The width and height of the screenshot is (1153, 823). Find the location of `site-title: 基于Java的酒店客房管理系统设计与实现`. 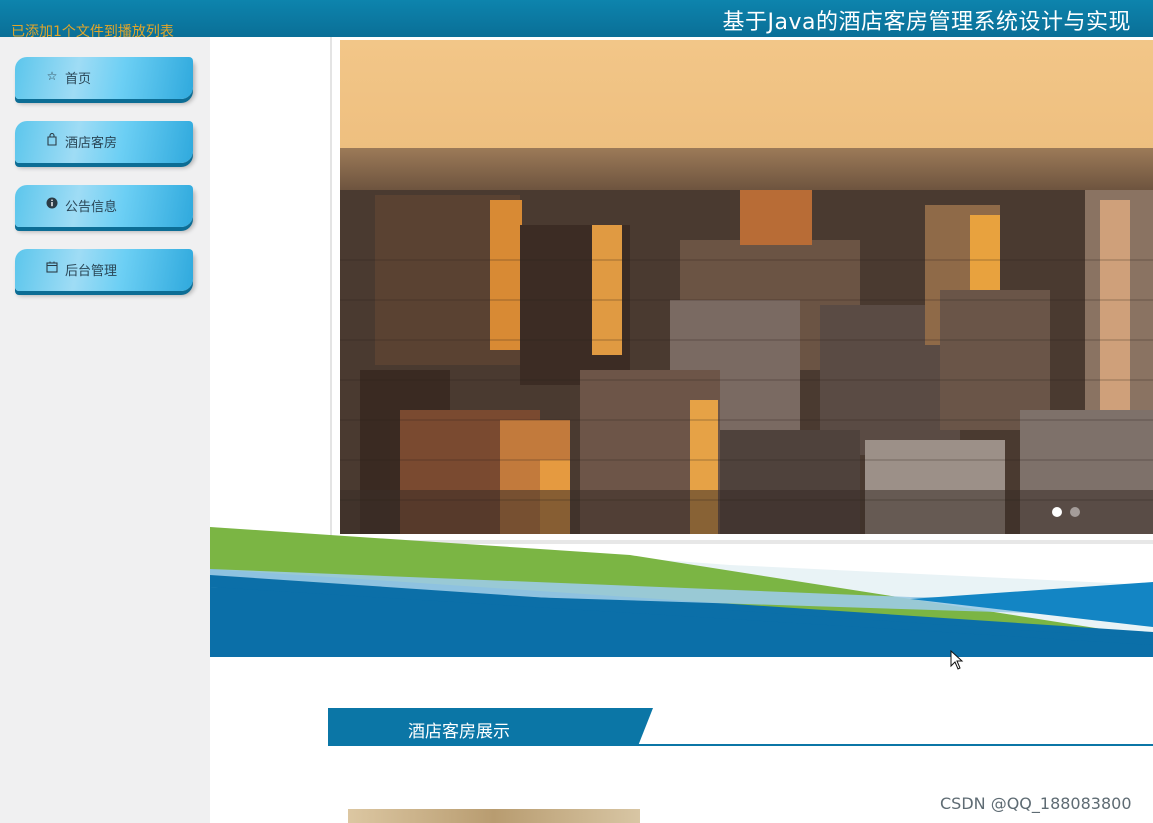

site-title: 基于Java的酒店客房管理系统设计与实现 is located at coordinates (926, 22).